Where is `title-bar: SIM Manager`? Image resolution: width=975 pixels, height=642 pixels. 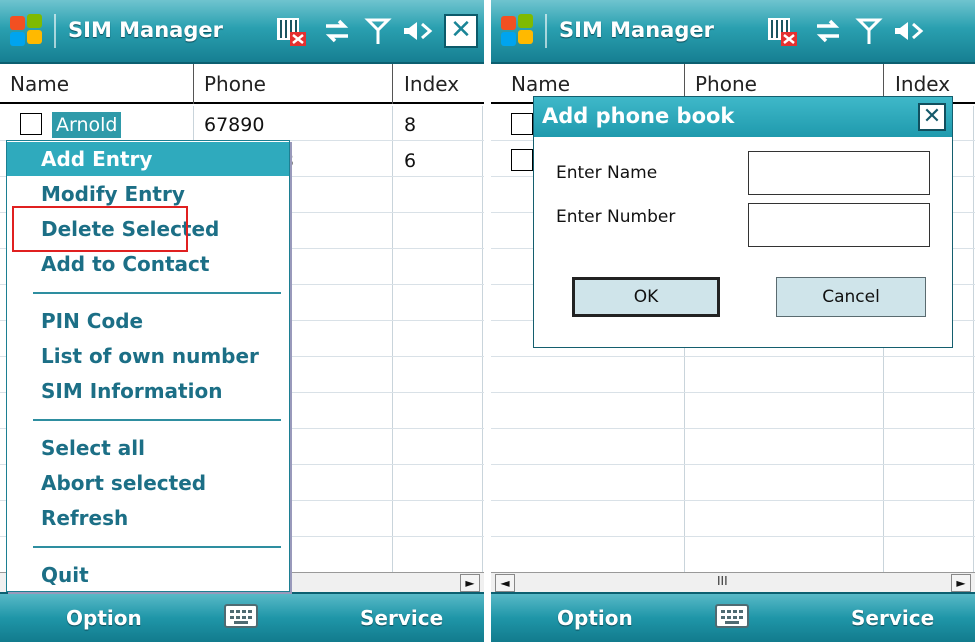 title-bar: SIM Manager is located at coordinates (733, 32).